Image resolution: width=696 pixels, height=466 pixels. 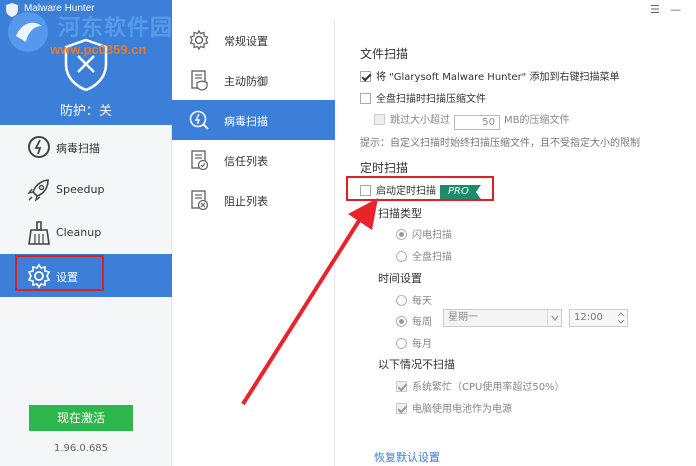 I want to click on tab-label: 病毒扫描, so click(x=246, y=121).